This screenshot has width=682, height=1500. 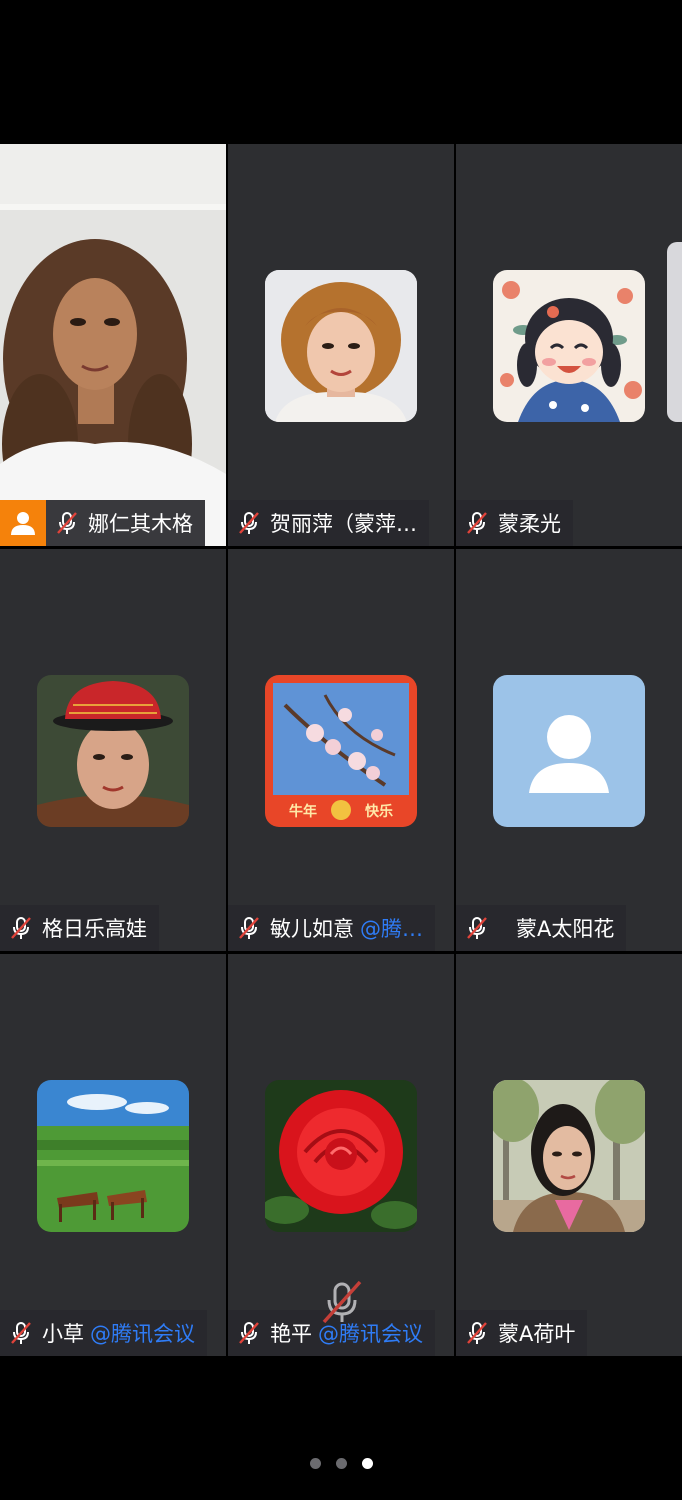 I want to click on participant-name: 格日乐高娃, so click(x=94, y=929).